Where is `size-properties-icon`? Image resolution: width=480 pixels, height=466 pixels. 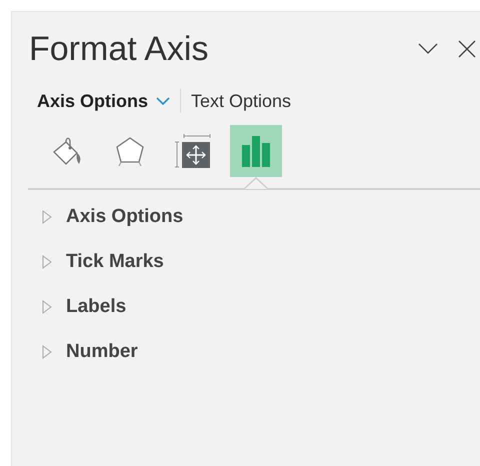 size-properties-icon is located at coordinates (193, 151).